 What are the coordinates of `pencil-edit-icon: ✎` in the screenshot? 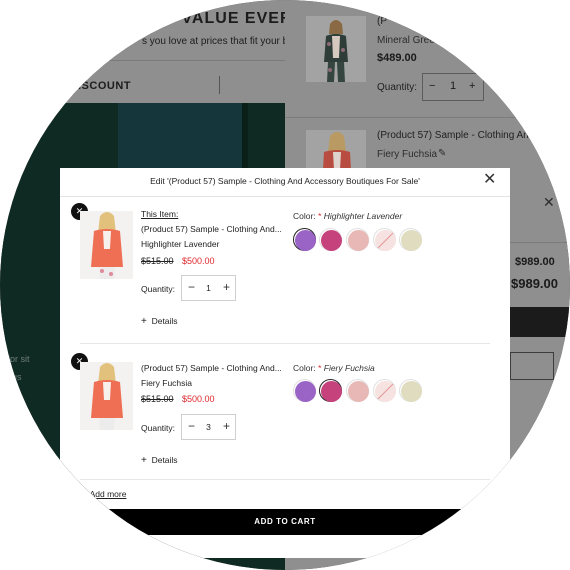 It's located at (442, 153).